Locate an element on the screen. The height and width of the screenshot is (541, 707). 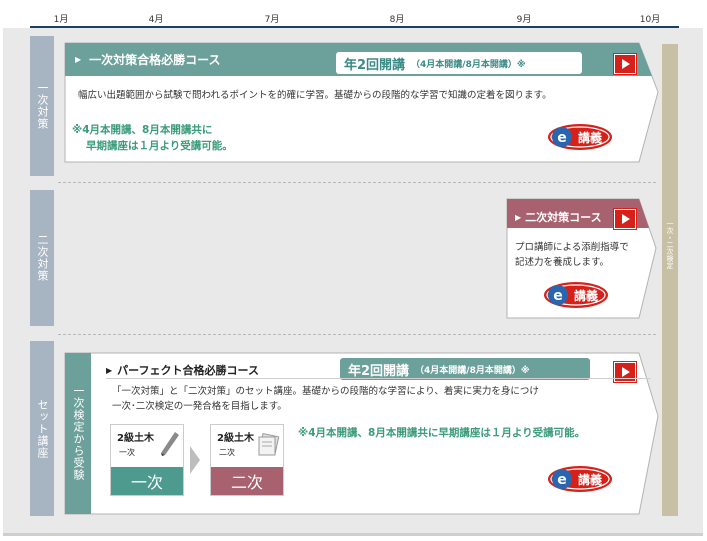
side-label-set: セット講座 is located at coordinates (42, 428).